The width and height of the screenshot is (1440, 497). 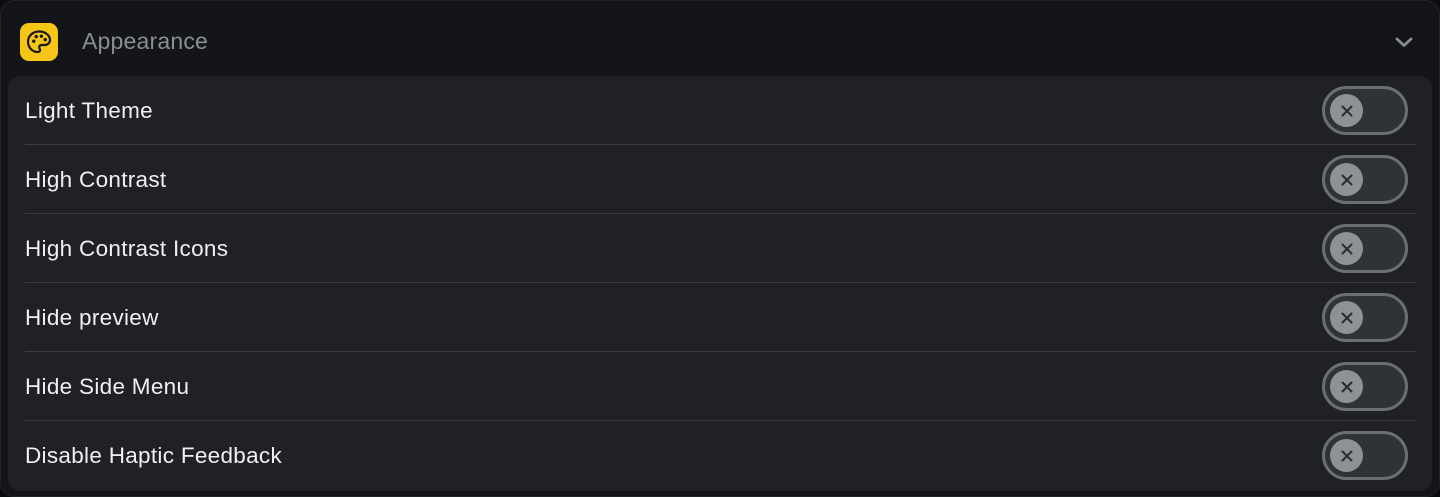 I want to click on hide-side-menu-toggle, so click(x=1365, y=386).